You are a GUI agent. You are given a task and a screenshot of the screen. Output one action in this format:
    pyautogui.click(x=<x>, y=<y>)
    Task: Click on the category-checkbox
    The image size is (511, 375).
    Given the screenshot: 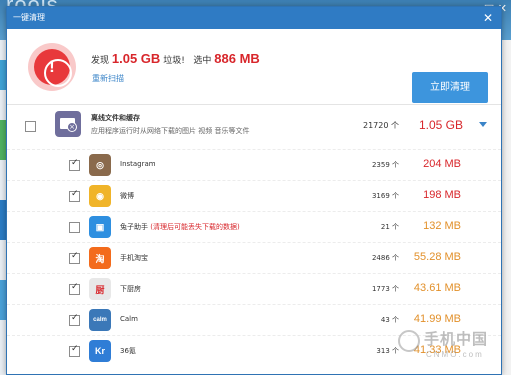 What is the action you would take?
    pyautogui.click(x=30, y=126)
    